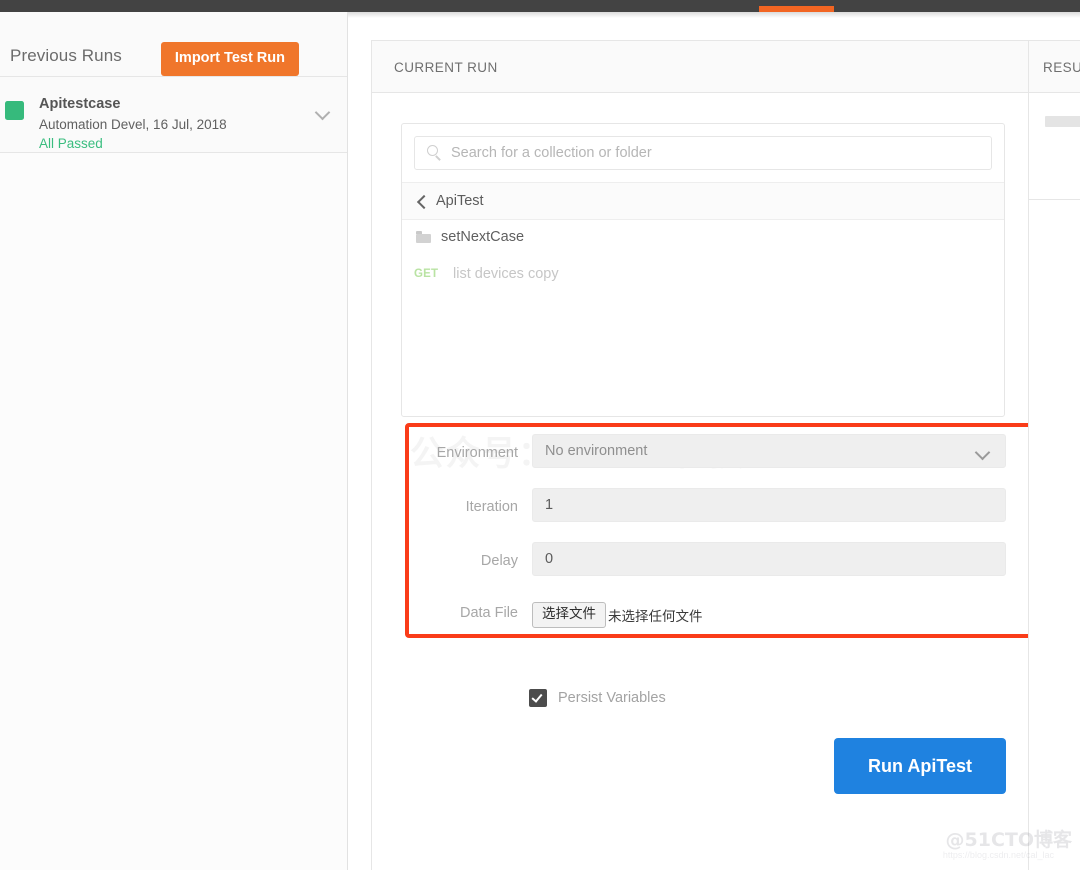  I want to click on data-file-row: Data File 选择文件 未选择任何文件, so click(700, 614).